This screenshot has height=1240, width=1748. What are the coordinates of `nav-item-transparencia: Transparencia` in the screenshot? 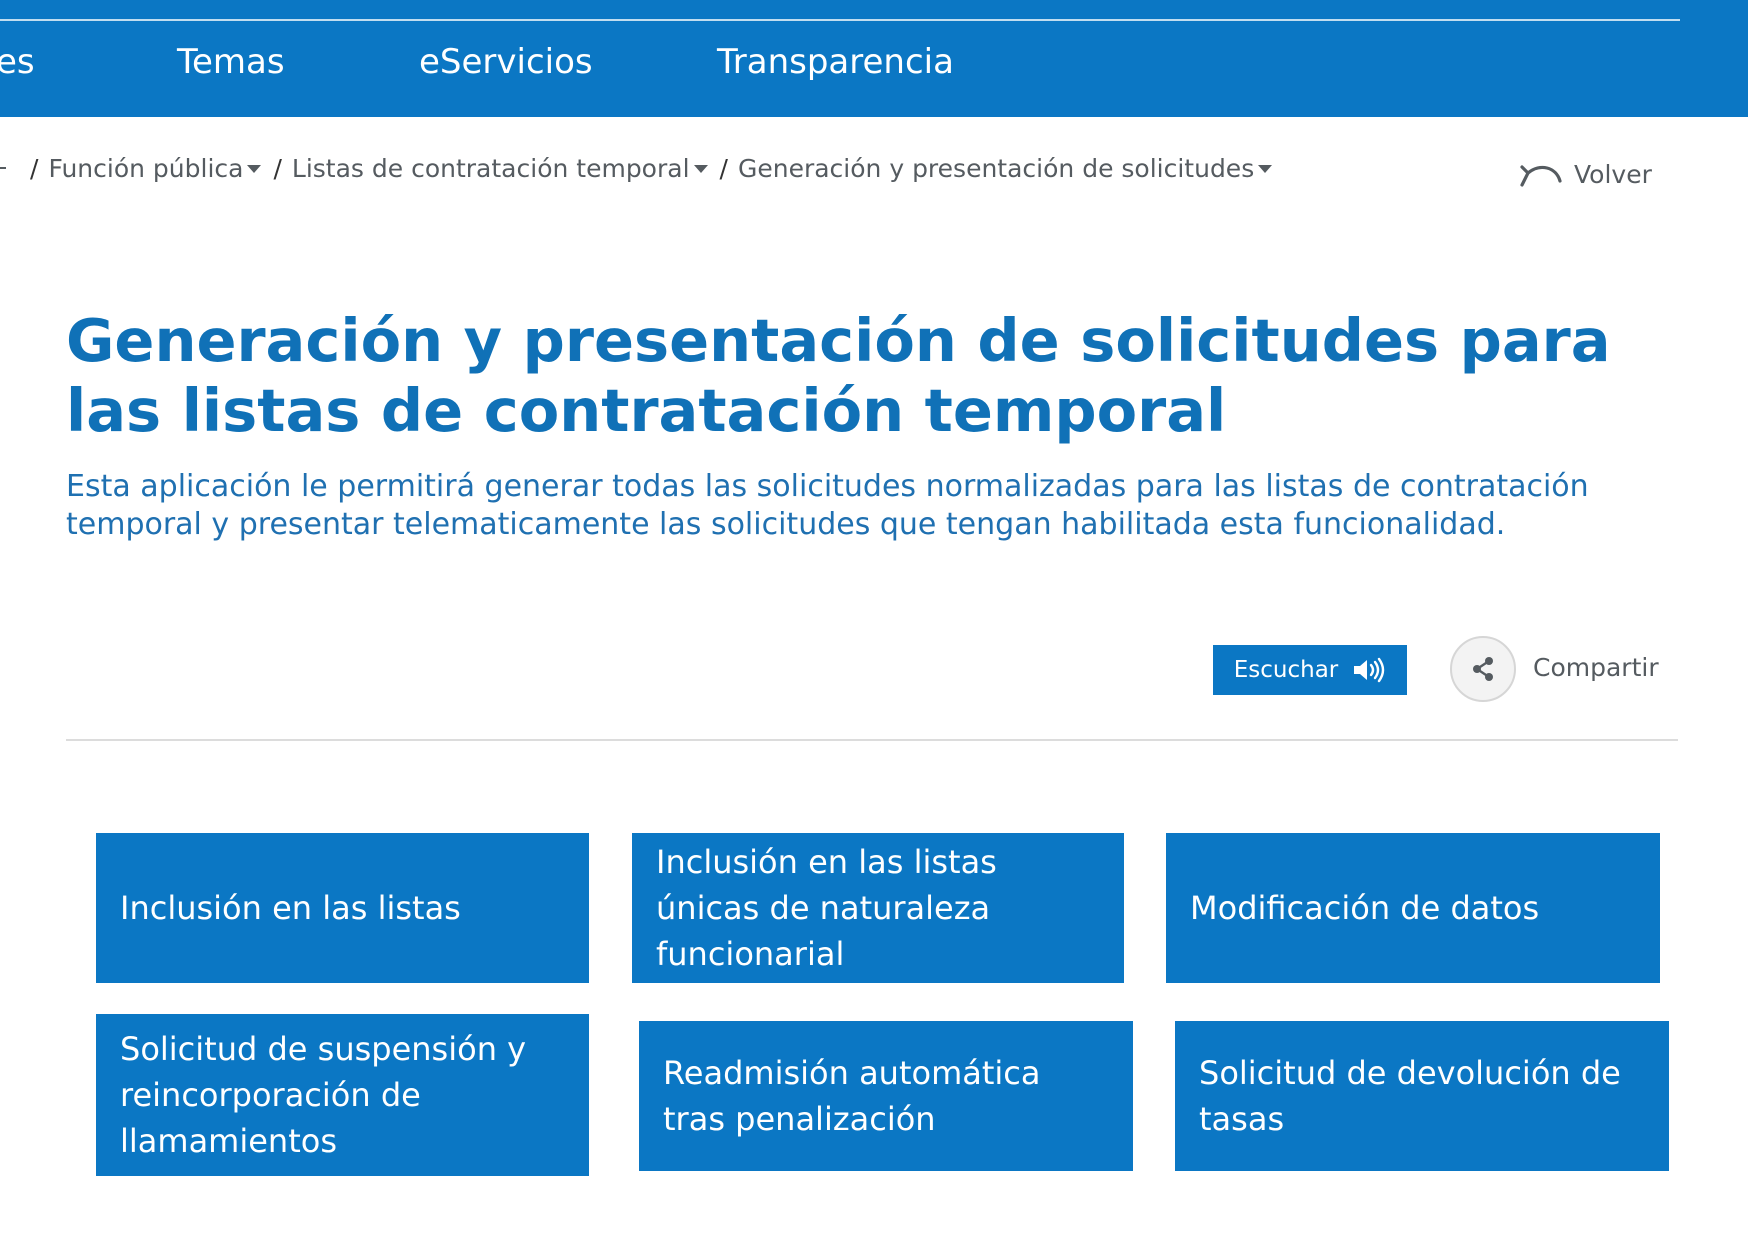 It's located at (835, 62).